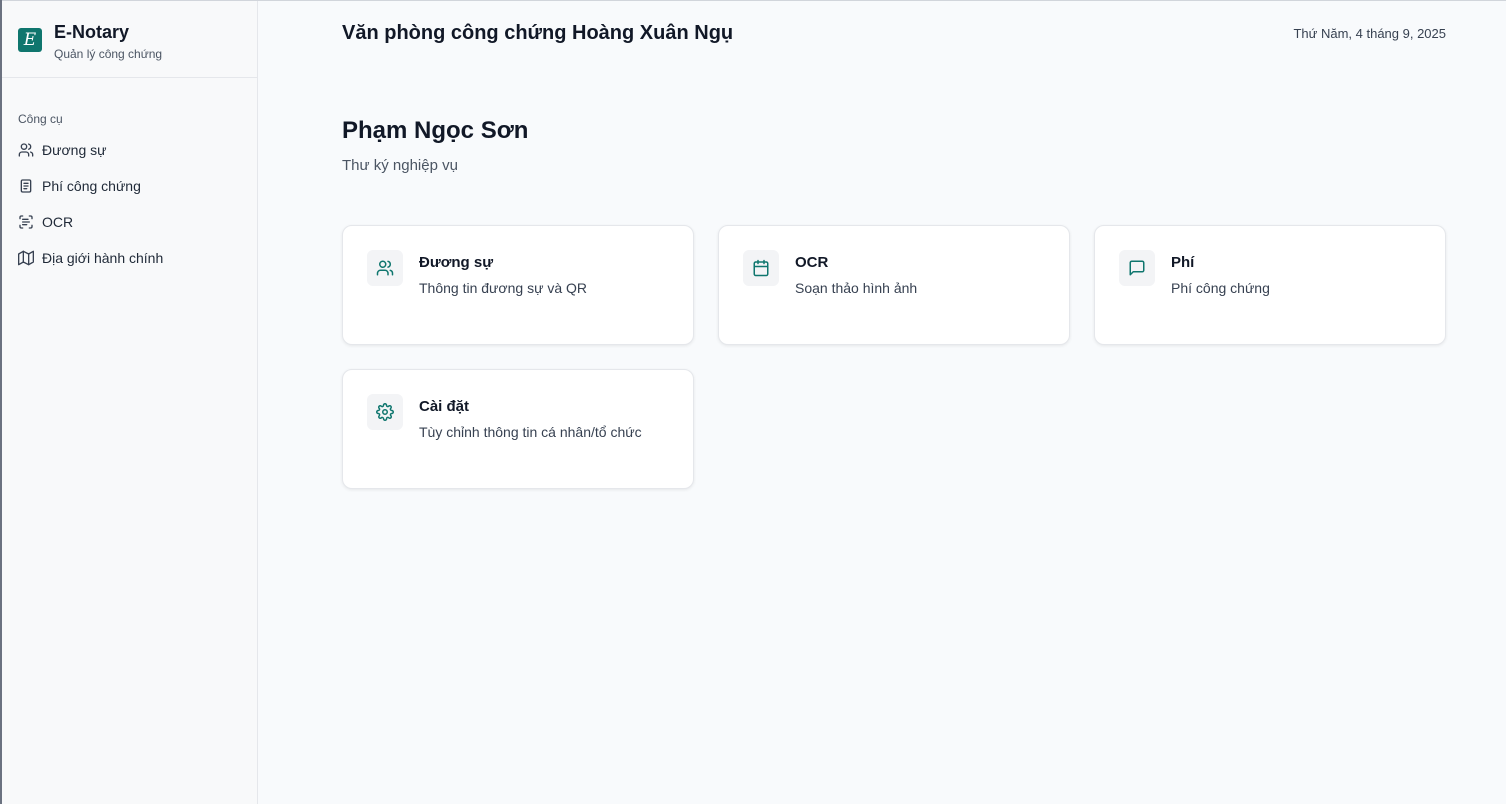  I want to click on scan-text-icon, so click(26, 222).